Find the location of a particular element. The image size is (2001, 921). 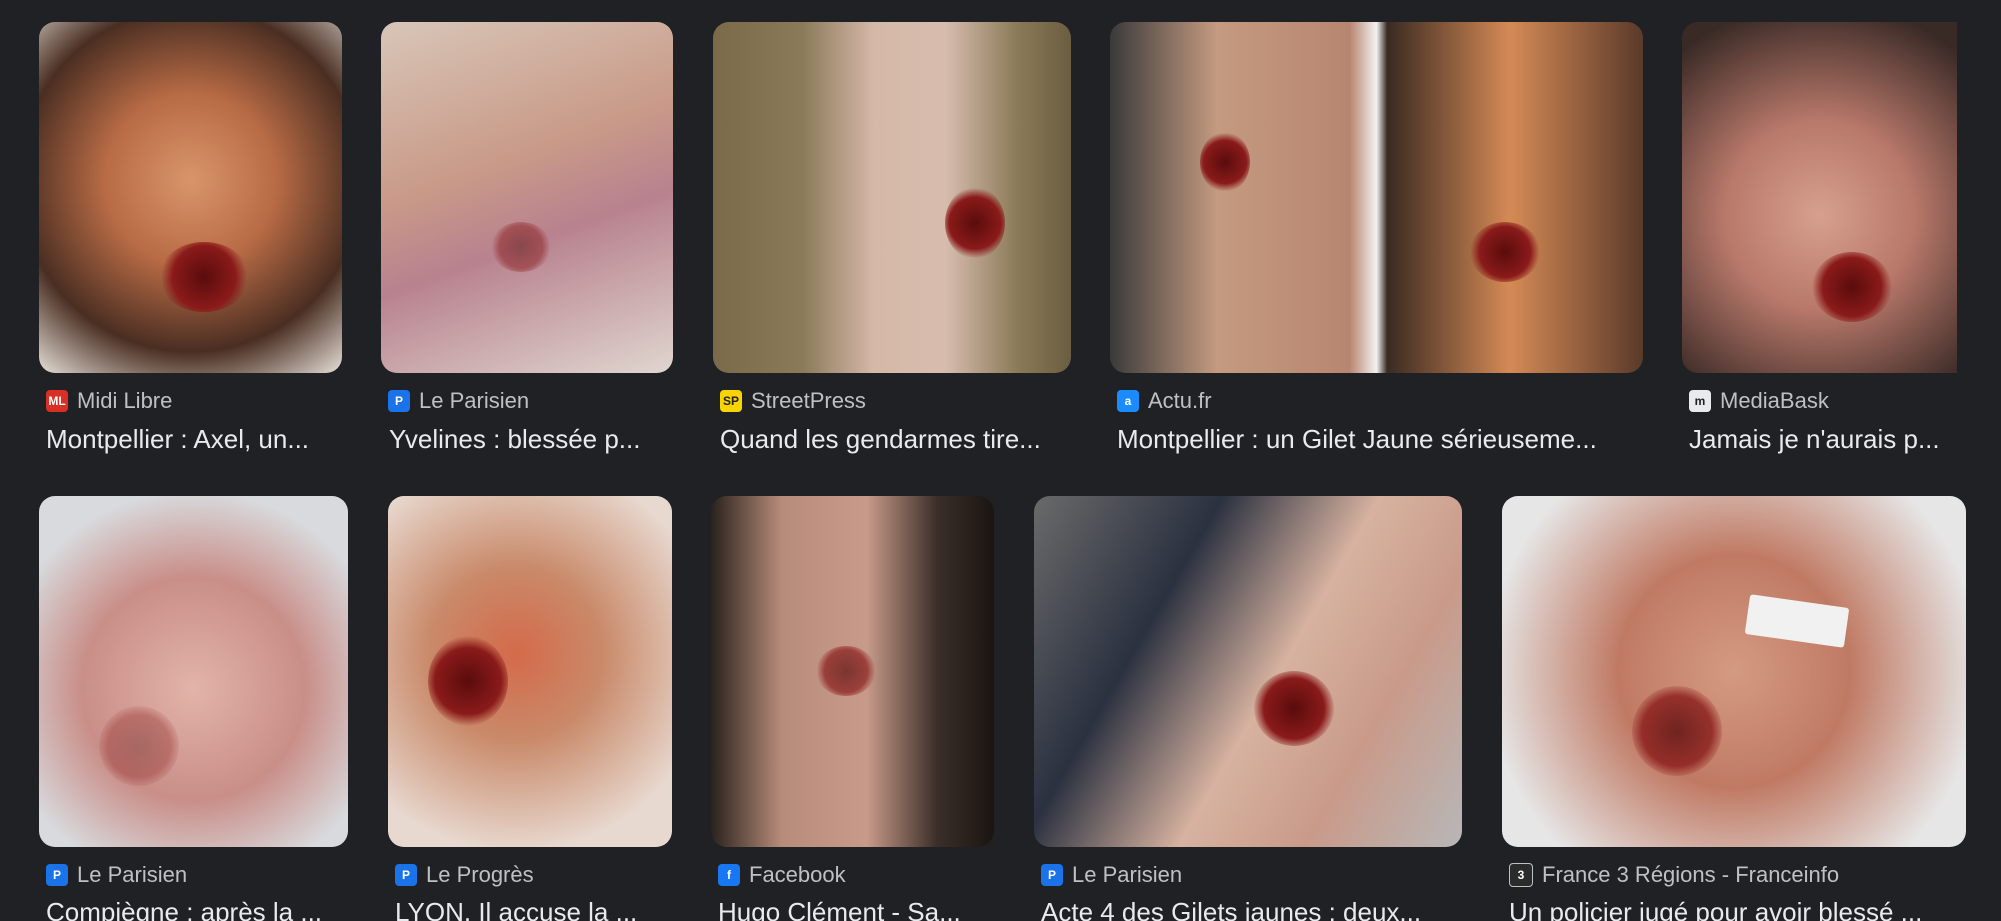

result-source: m MediaBask is located at coordinates (1759, 401).